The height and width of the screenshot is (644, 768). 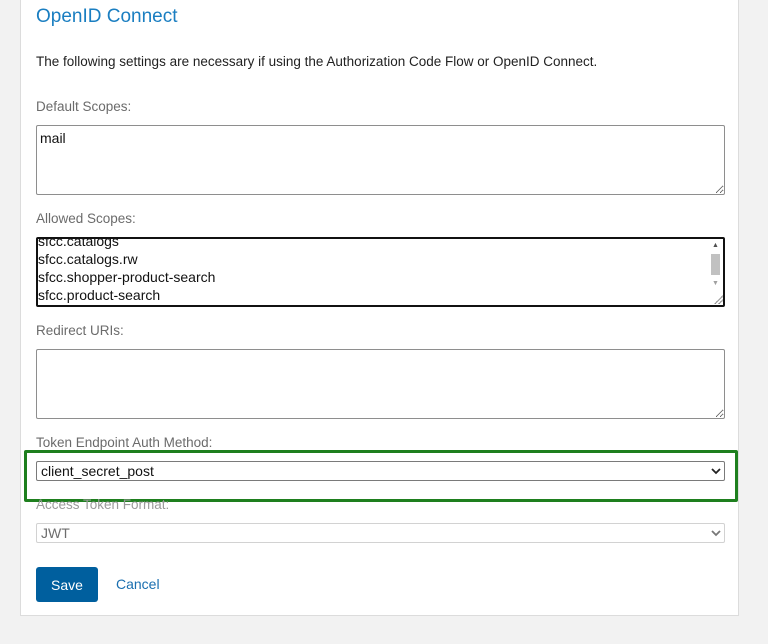 What do you see at coordinates (86, 218) in the screenshot?
I see `allowed-scopes-label: Allowed Scopes:` at bounding box center [86, 218].